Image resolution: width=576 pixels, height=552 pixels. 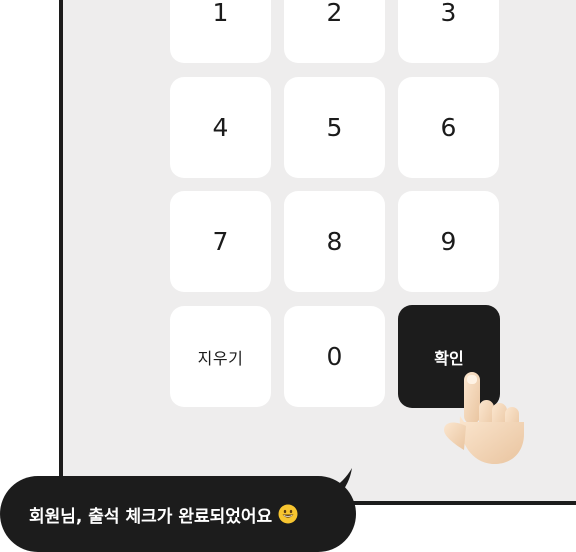 What do you see at coordinates (288, 514) in the screenshot?
I see `grinning-face-emoji` at bounding box center [288, 514].